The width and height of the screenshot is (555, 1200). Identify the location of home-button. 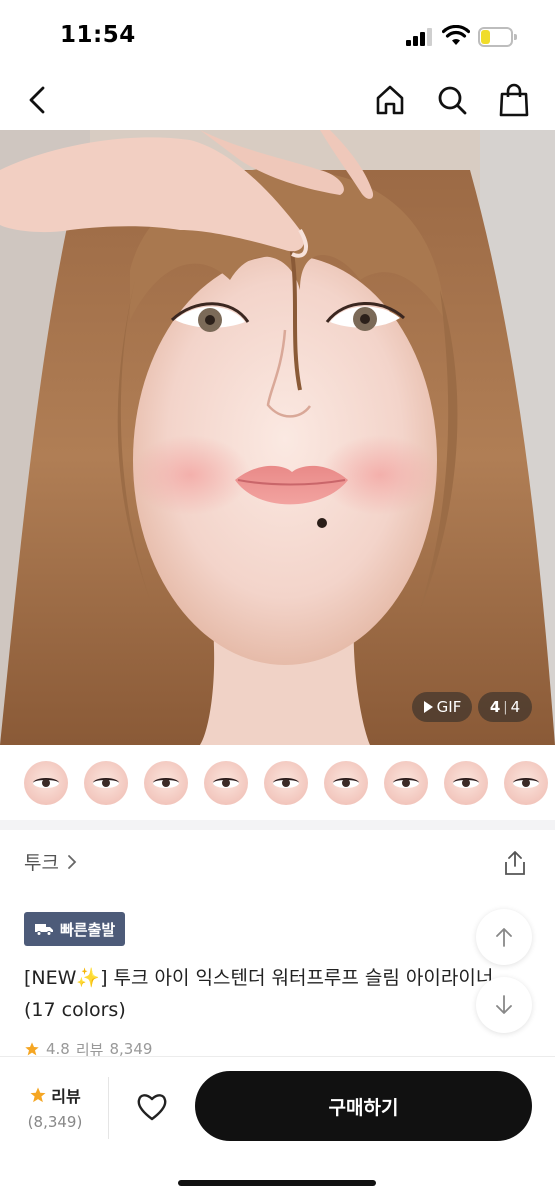
(390, 100).